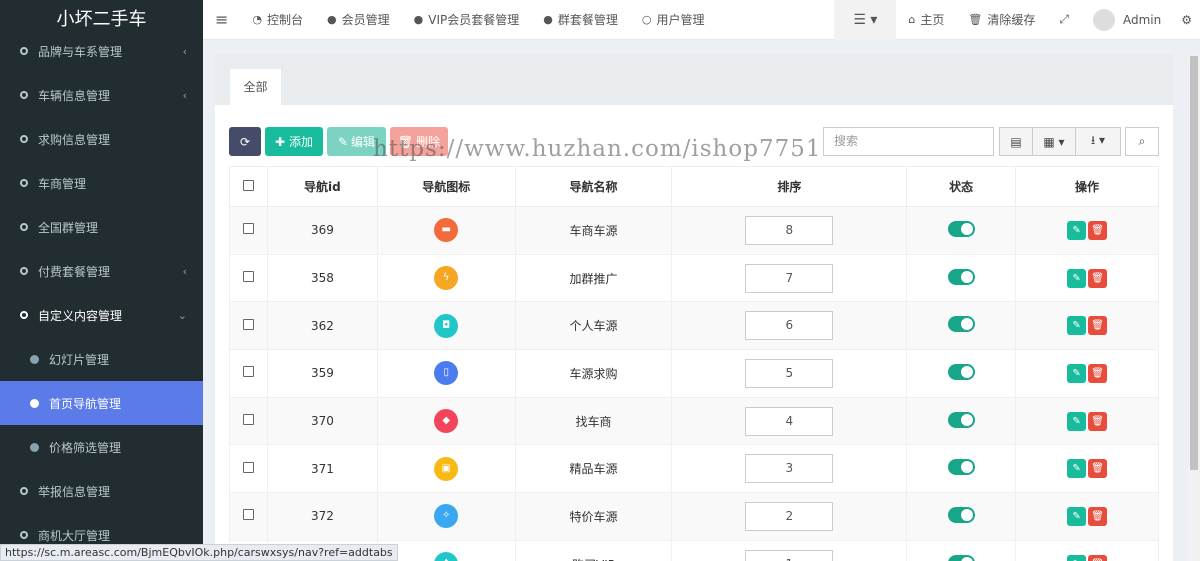 This screenshot has width=1200, height=561. What do you see at coordinates (694, 278) in the screenshot?
I see `table-row: 358 ϟ 加群推广 7 ✎ 🗑` at bounding box center [694, 278].